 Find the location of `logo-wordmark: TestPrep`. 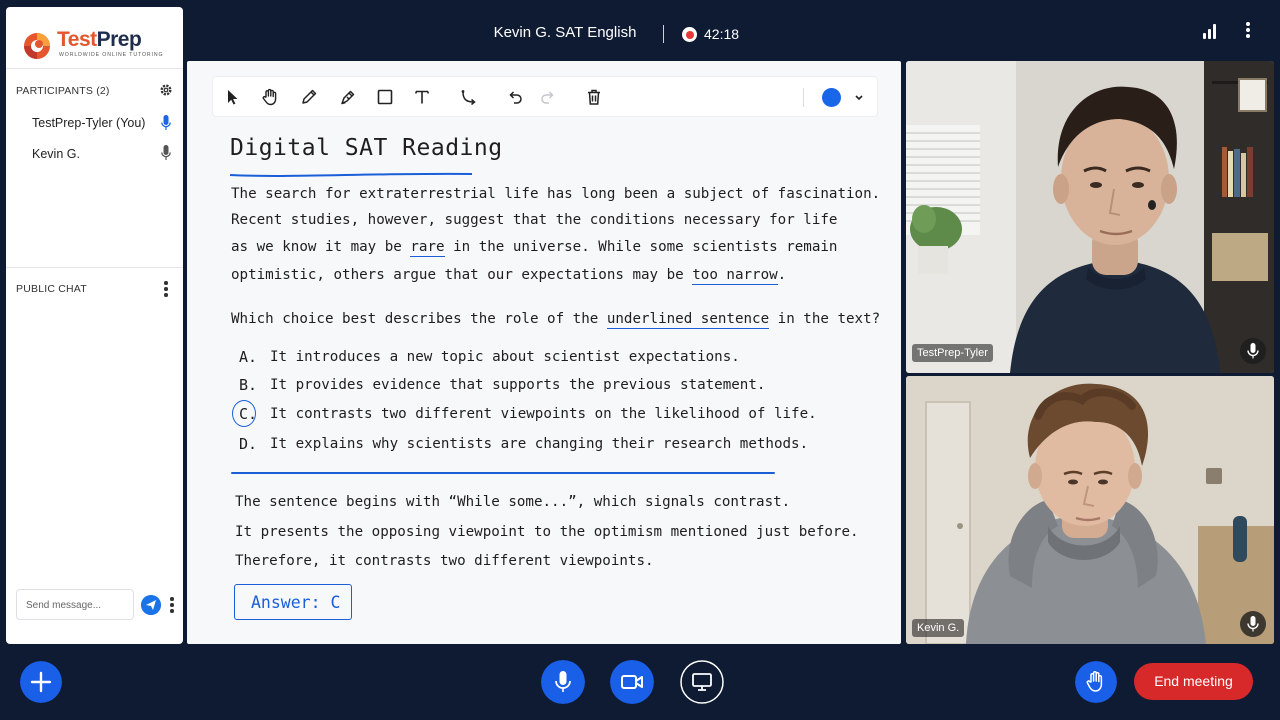

logo-wordmark: TestPrep is located at coordinates (99, 39).